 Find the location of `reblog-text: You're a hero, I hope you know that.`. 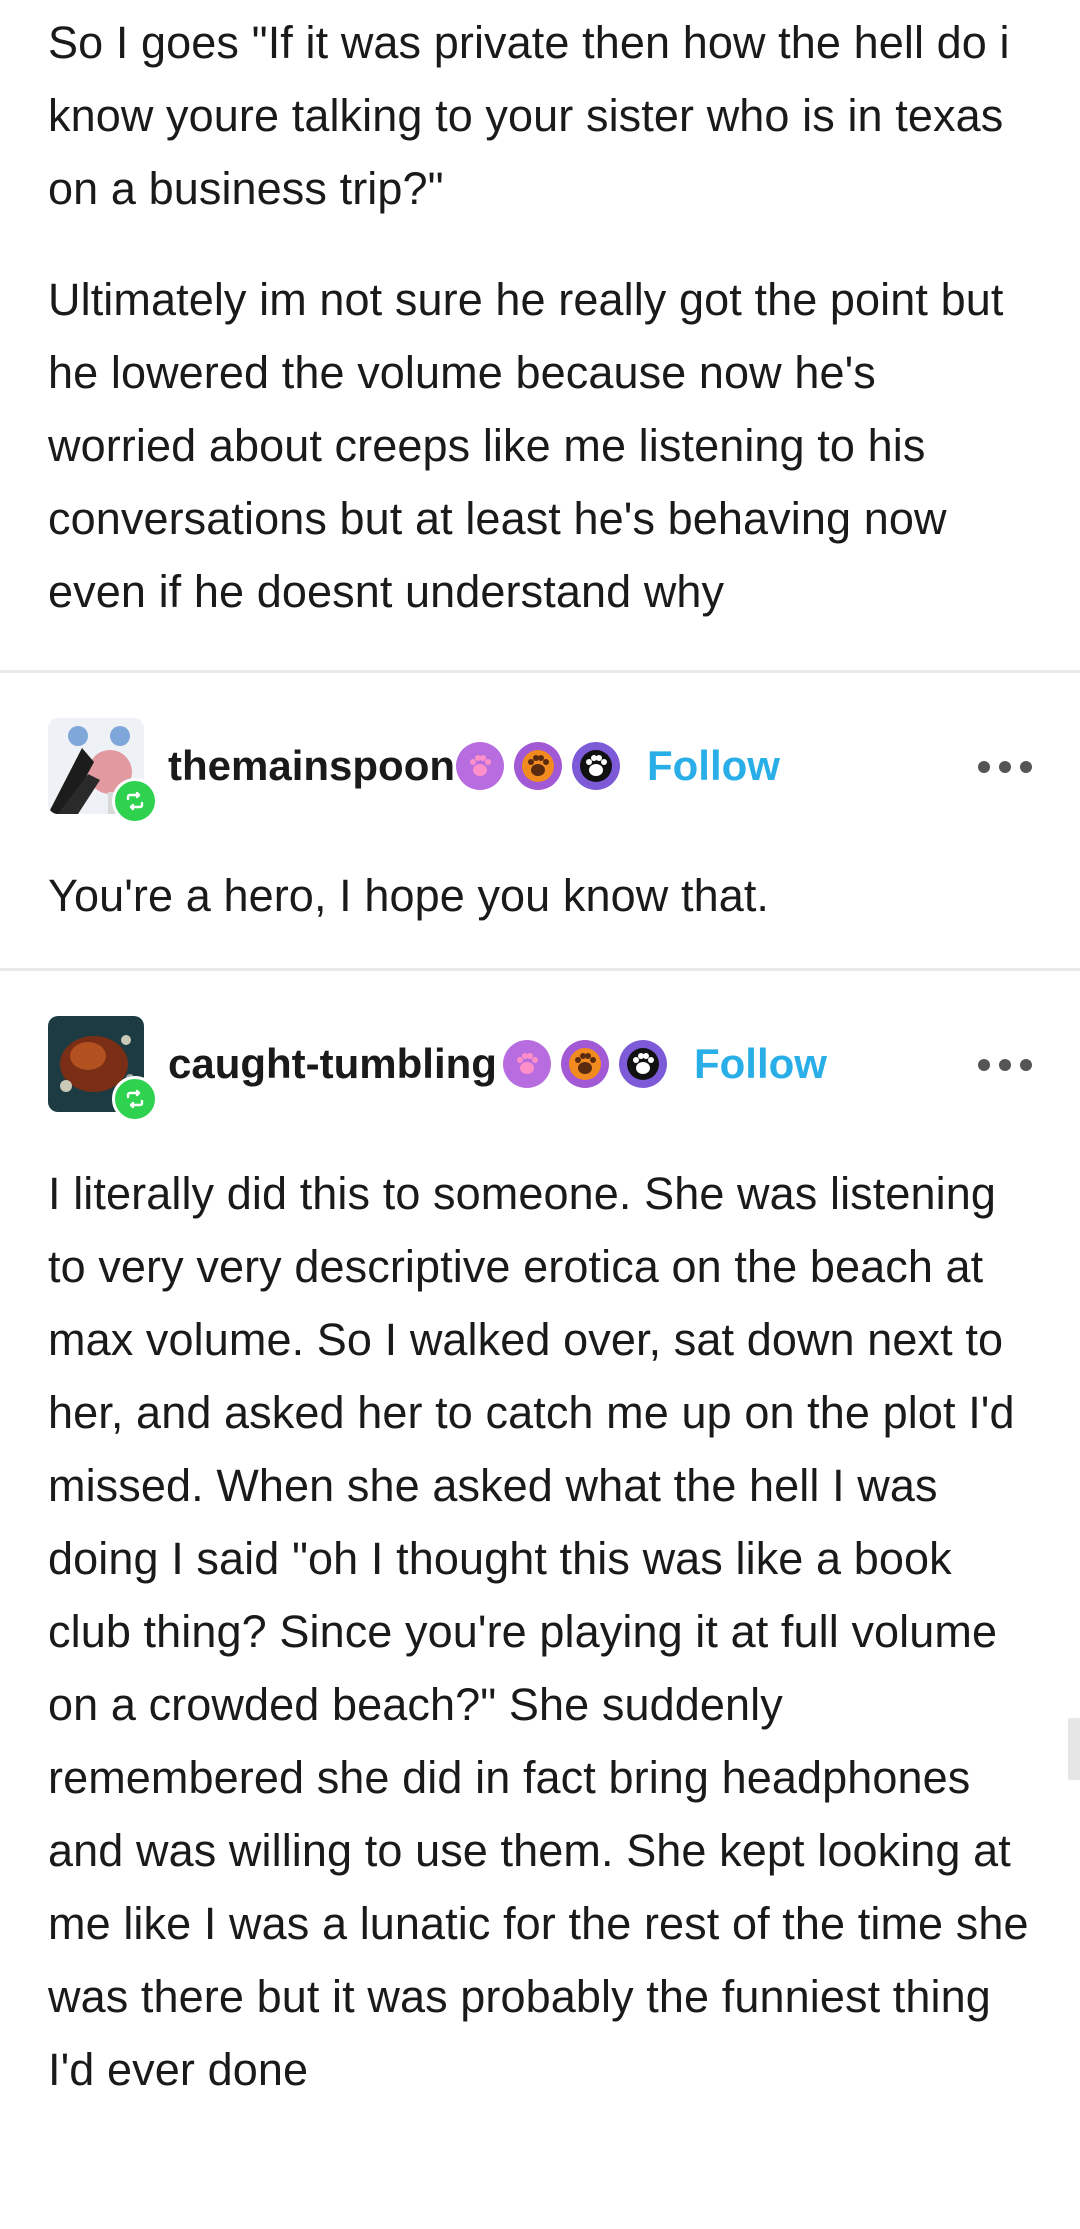

reblog-text: You're a hero, I hope you know that. is located at coordinates (409, 895).